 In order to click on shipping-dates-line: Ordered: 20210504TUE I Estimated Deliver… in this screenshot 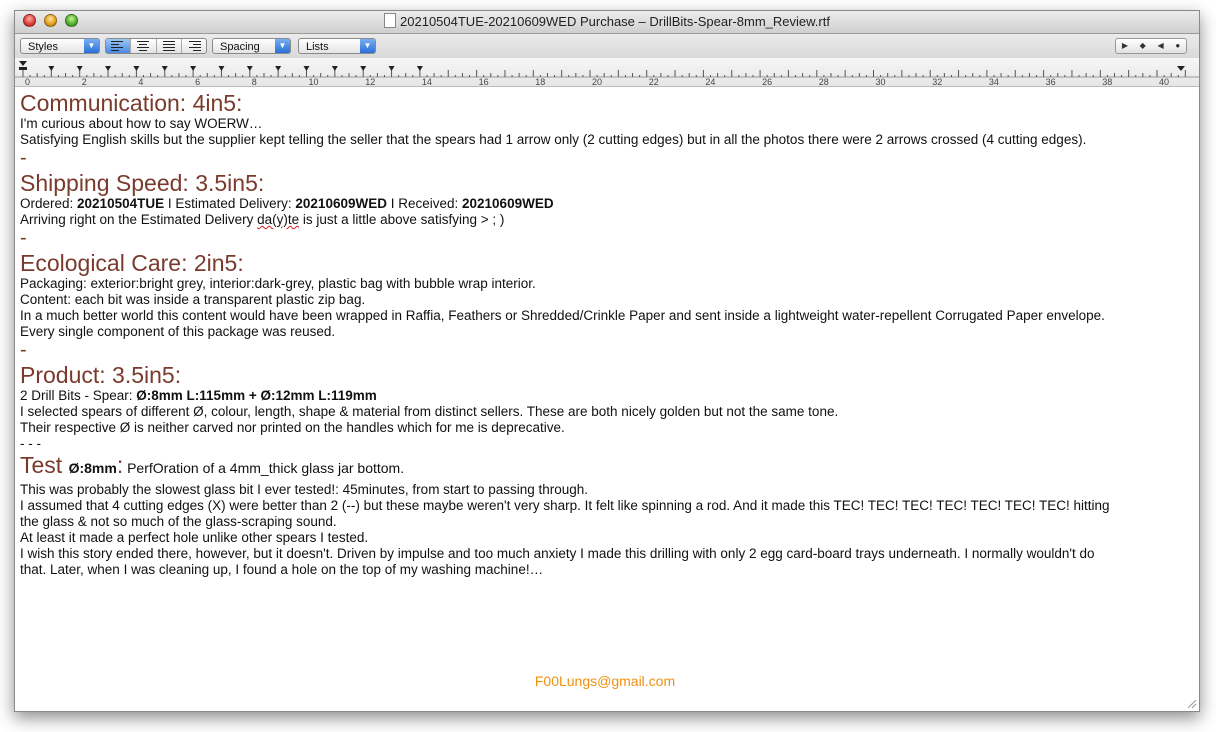, I will do `click(605, 204)`.